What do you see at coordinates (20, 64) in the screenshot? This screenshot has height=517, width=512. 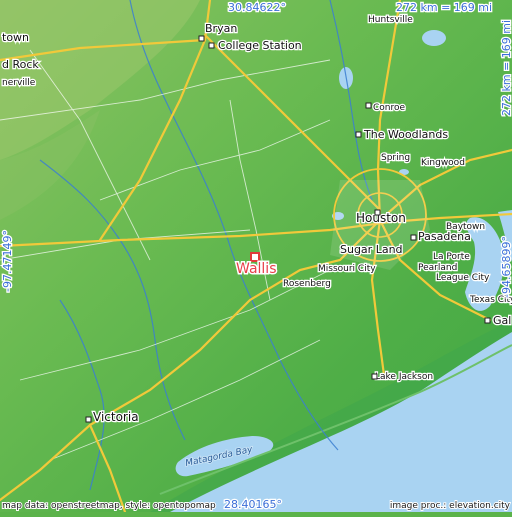 I see `place-round-rock: d Rock` at bounding box center [20, 64].